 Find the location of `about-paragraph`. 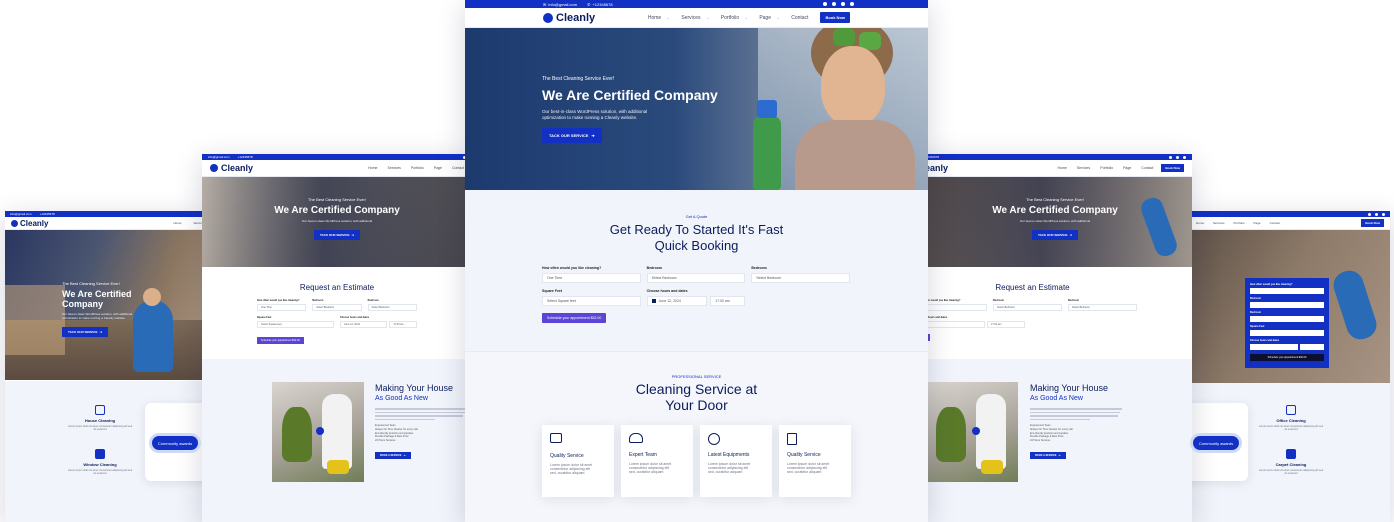

about-paragraph is located at coordinates (1077, 414).